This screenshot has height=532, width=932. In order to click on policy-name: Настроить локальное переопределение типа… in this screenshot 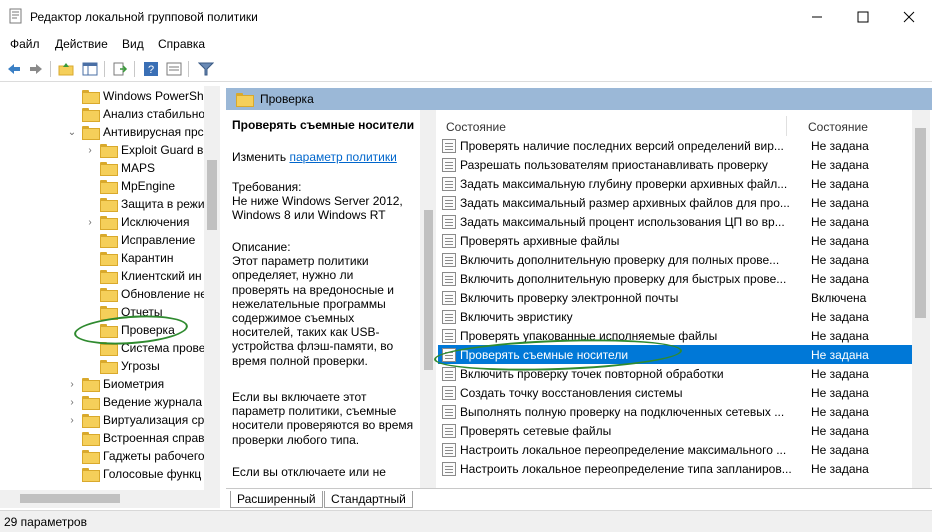, I will do `click(626, 468)`.